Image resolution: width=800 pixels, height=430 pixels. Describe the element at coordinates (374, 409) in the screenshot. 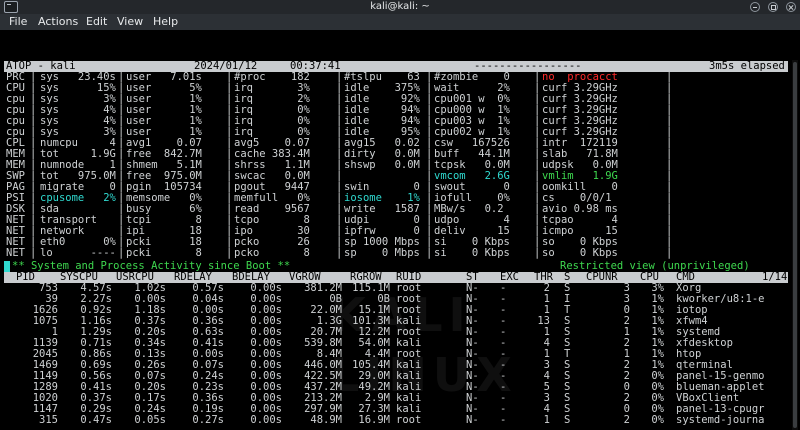

I see `process-cell: 27.3M` at that location.